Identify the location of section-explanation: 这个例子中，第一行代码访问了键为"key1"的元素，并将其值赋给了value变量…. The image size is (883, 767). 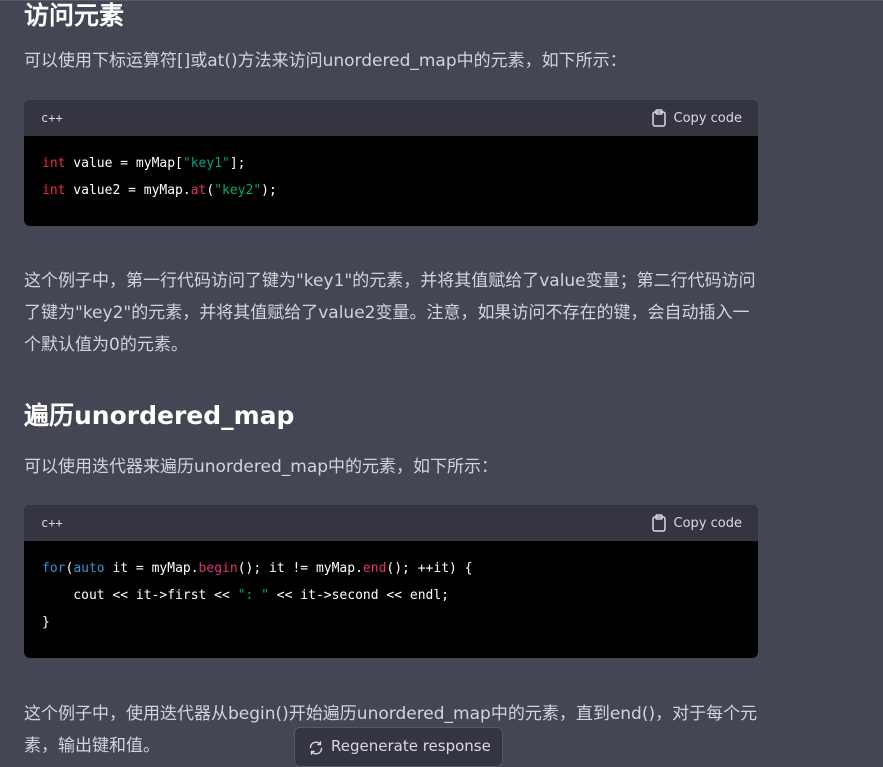
(390, 313).